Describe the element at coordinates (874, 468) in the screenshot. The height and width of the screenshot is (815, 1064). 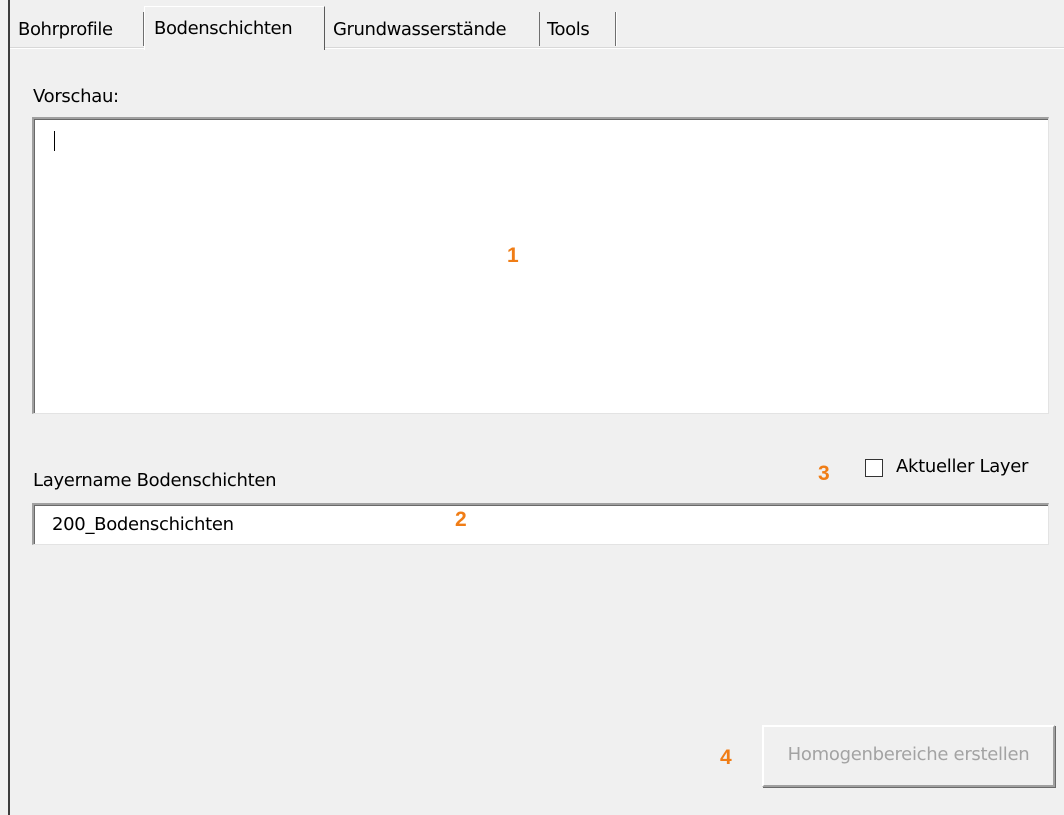
I see `current-layer-checkbox` at that location.